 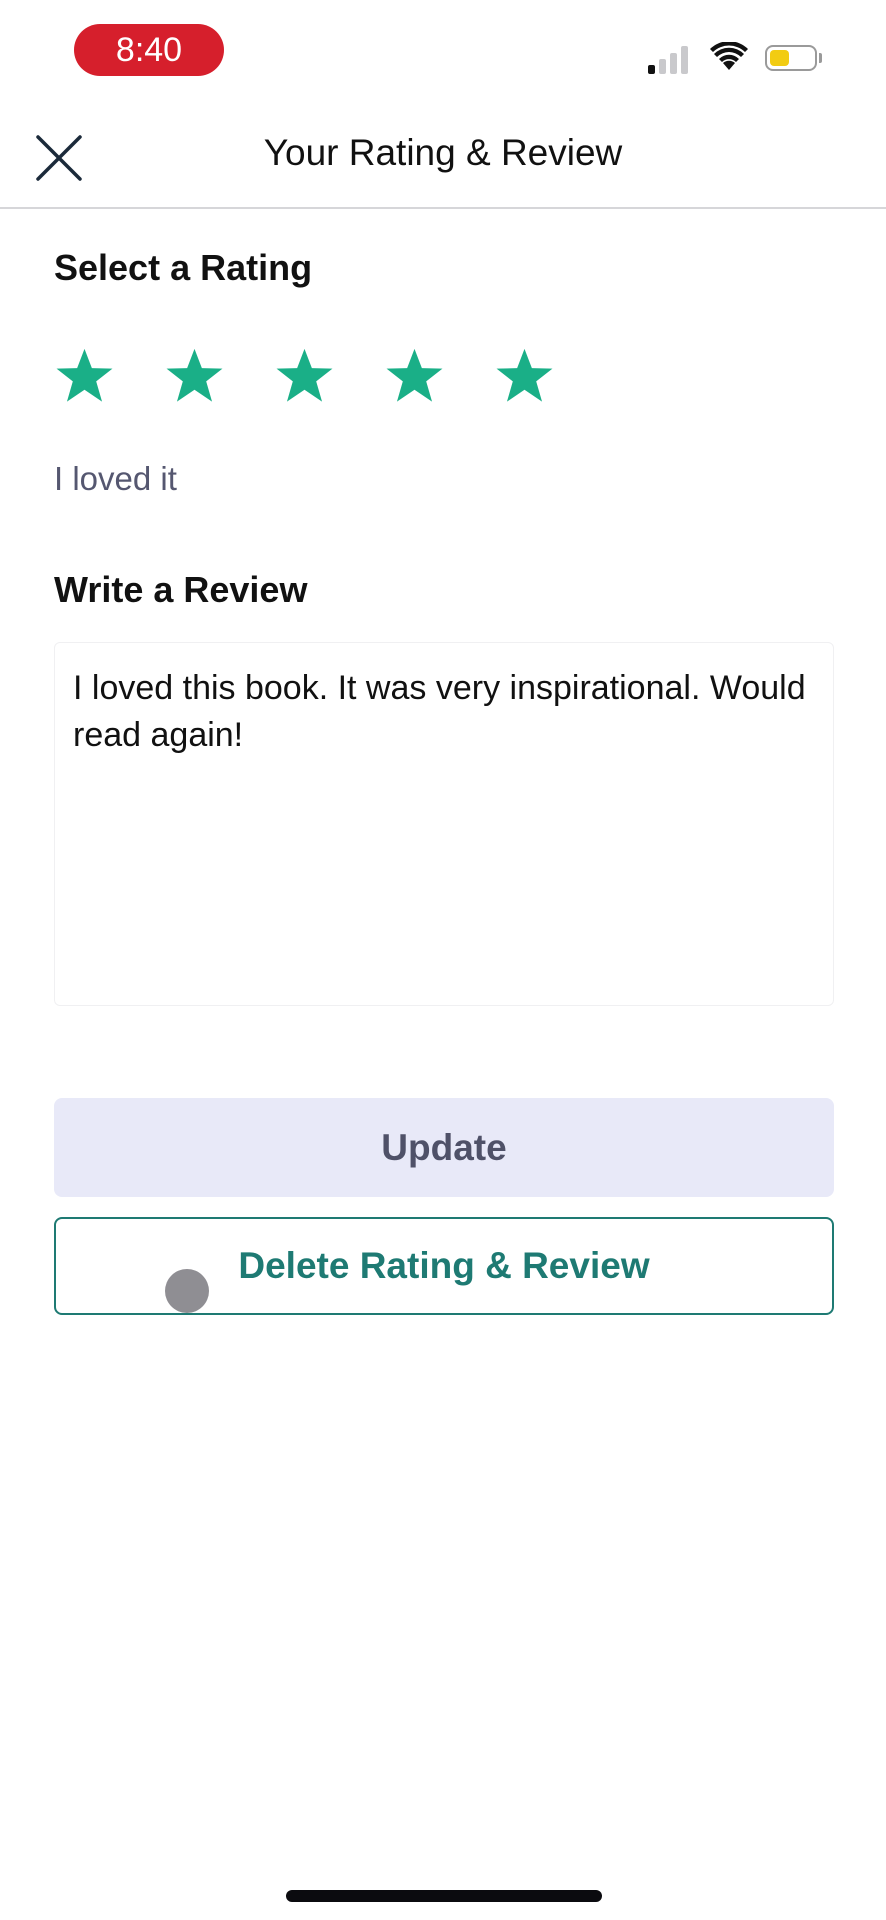 What do you see at coordinates (820, 58) in the screenshot?
I see `battery-tip` at bounding box center [820, 58].